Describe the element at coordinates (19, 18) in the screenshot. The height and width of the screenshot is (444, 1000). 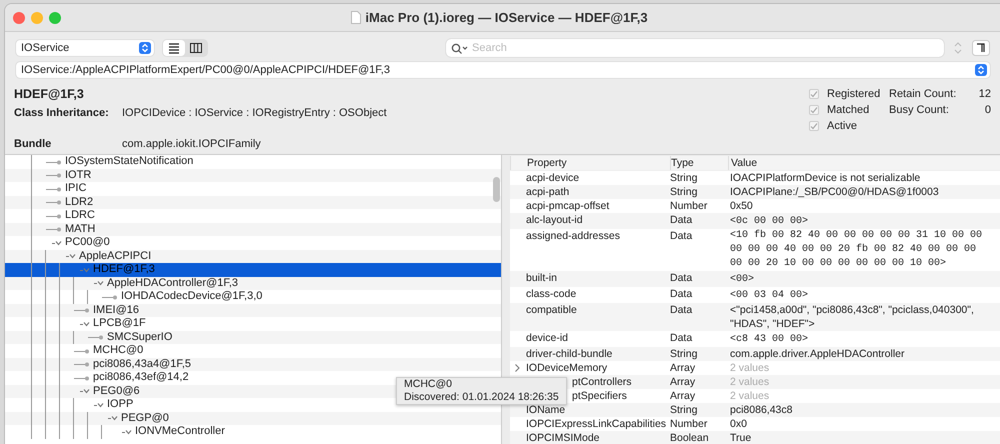
I see `close-button` at that location.